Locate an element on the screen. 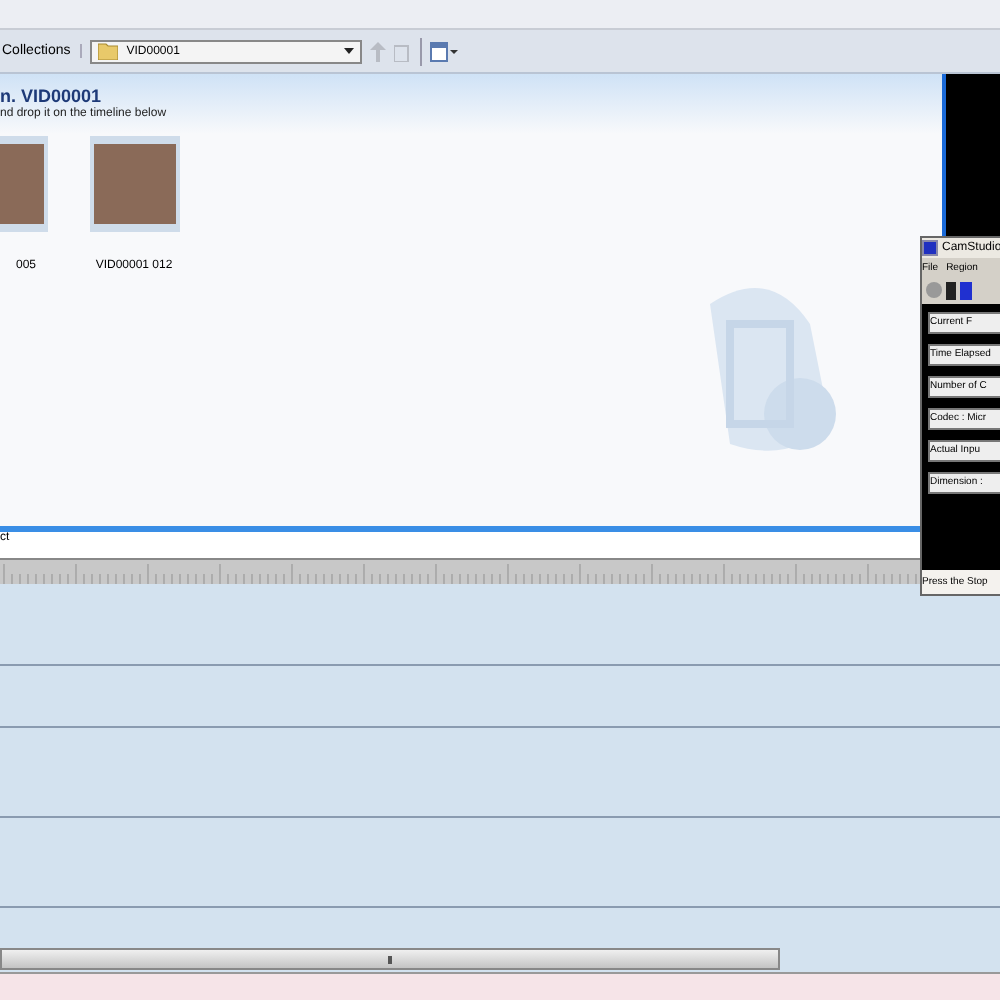 Image resolution: width=1000 pixels, height=1000 pixels. video-thumbnail is located at coordinates (134, 184).